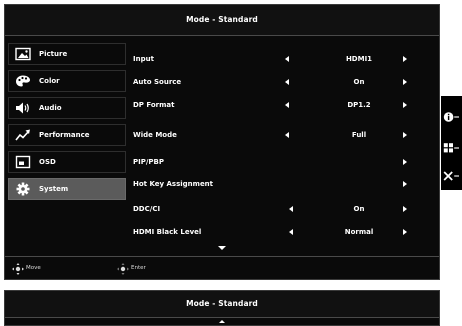  I want to click on joystick-enter-icon, so click(123, 269).